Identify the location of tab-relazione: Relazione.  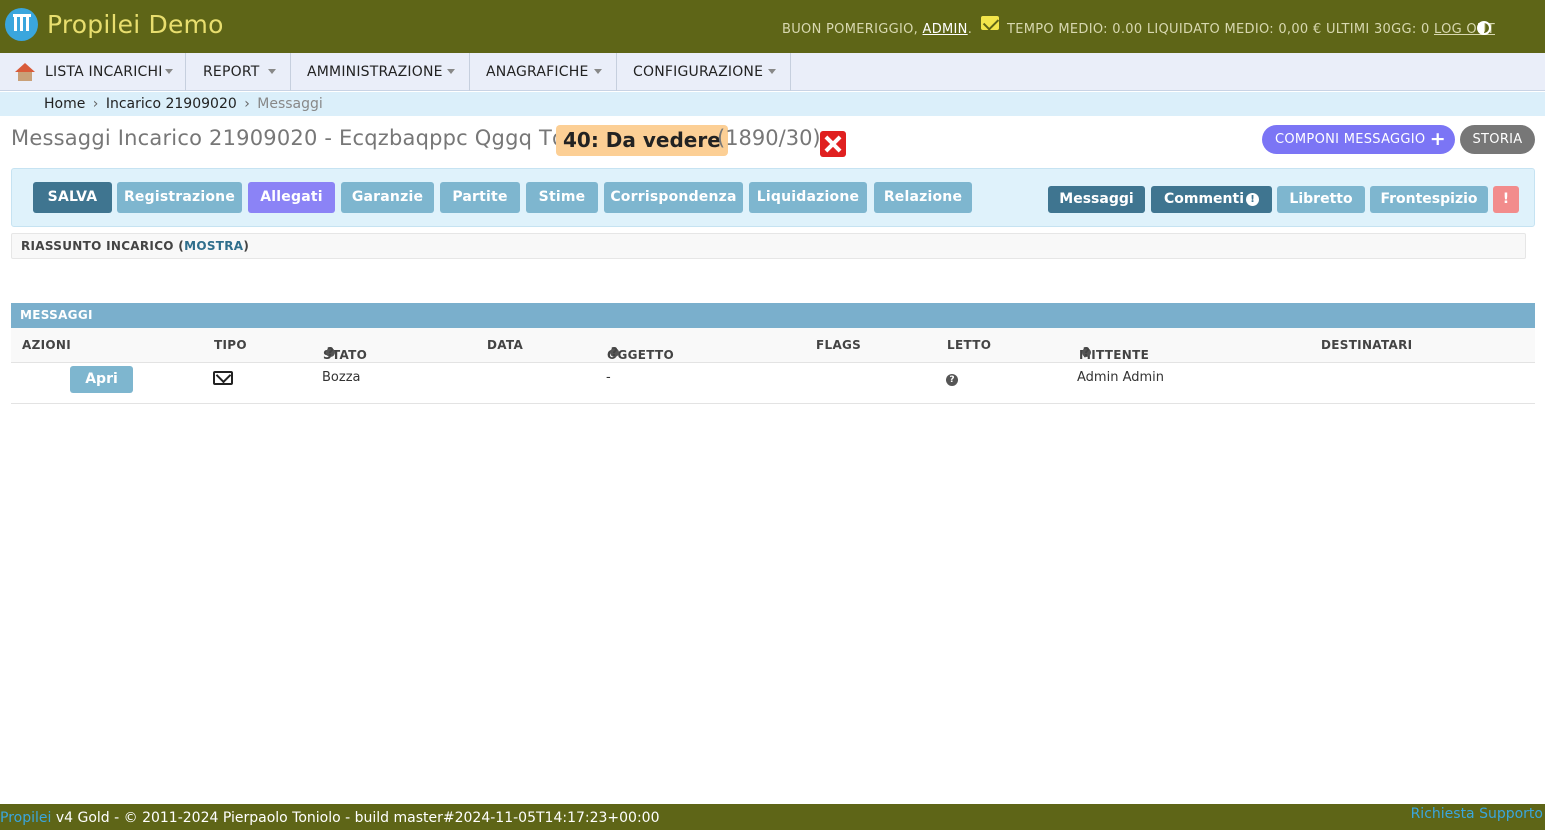
(923, 197).